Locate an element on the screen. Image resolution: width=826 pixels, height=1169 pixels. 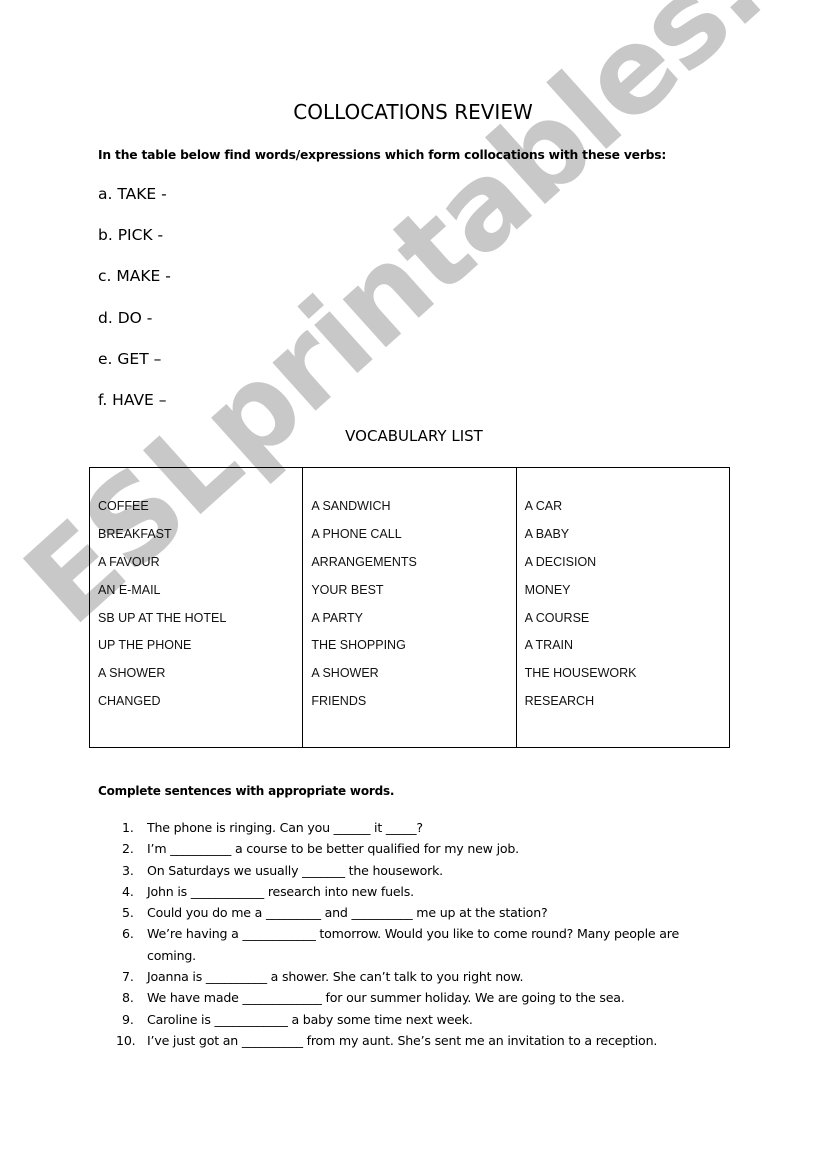
vocab-item: AN E-MAIL is located at coordinates (129, 589).